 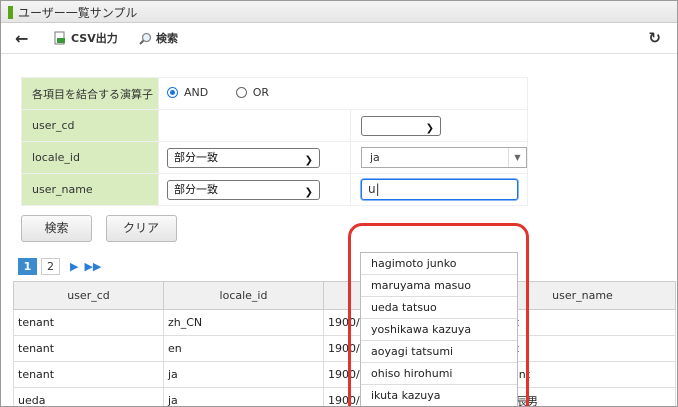 What do you see at coordinates (243, 322) in the screenshot?
I see `cell-locale-id: zh_CN` at bounding box center [243, 322].